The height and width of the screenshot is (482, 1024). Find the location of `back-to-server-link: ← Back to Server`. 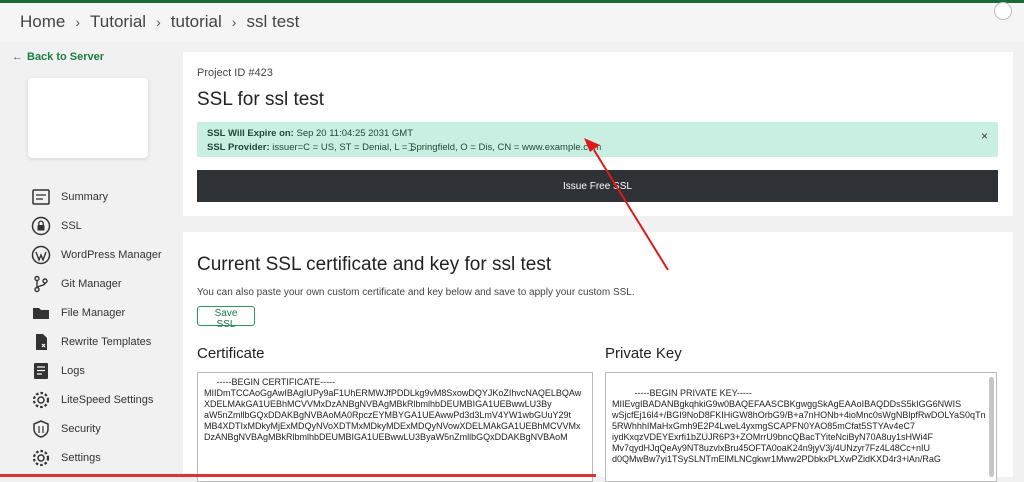

back-to-server-link: ← Back to Server is located at coordinates (58, 57).